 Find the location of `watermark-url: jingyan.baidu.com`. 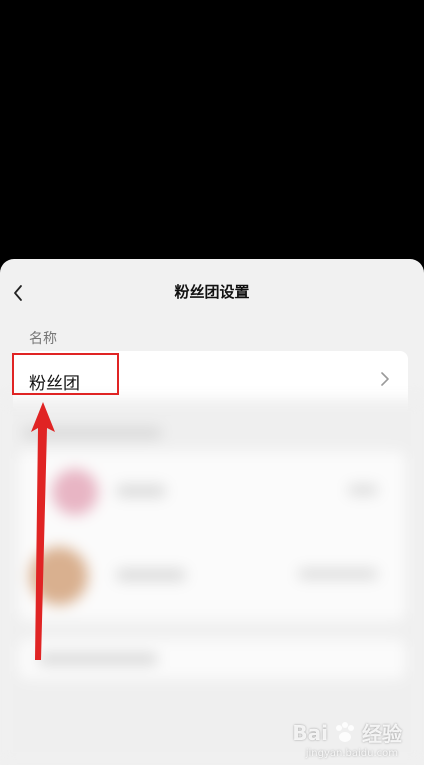

watermark-url: jingyan.baidu.com is located at coordinates (351, 753).